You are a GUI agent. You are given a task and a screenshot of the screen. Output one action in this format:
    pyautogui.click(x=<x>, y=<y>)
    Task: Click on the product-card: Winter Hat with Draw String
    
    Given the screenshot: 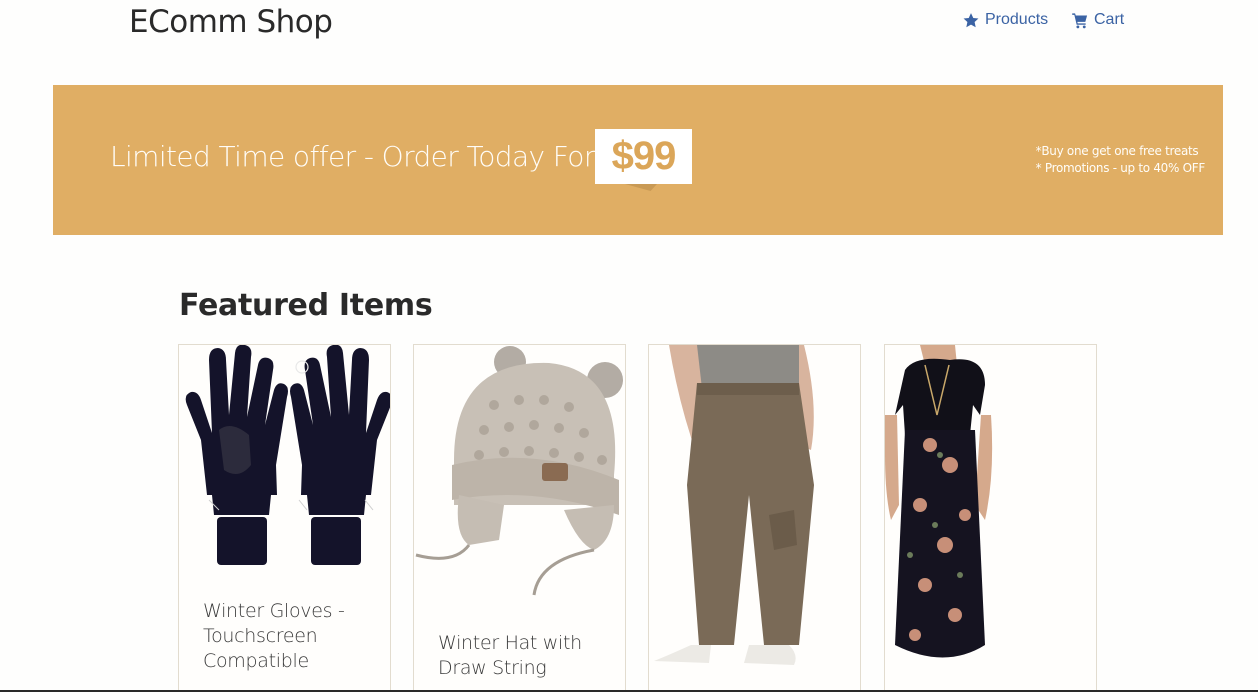 What is the action you would take?
    pyautogui.click(x=519, y=518)
    